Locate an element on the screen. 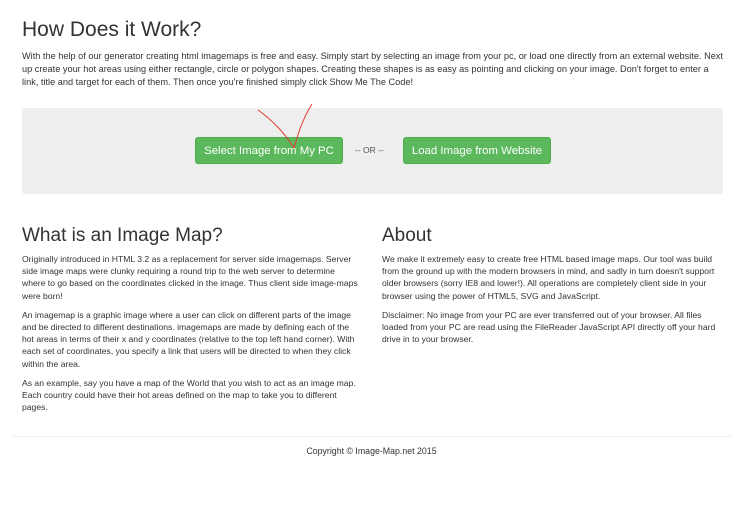 The width and height of the screenshot is (743, 516). or-separator: -- OR -- is located at coordinates (369, 150).